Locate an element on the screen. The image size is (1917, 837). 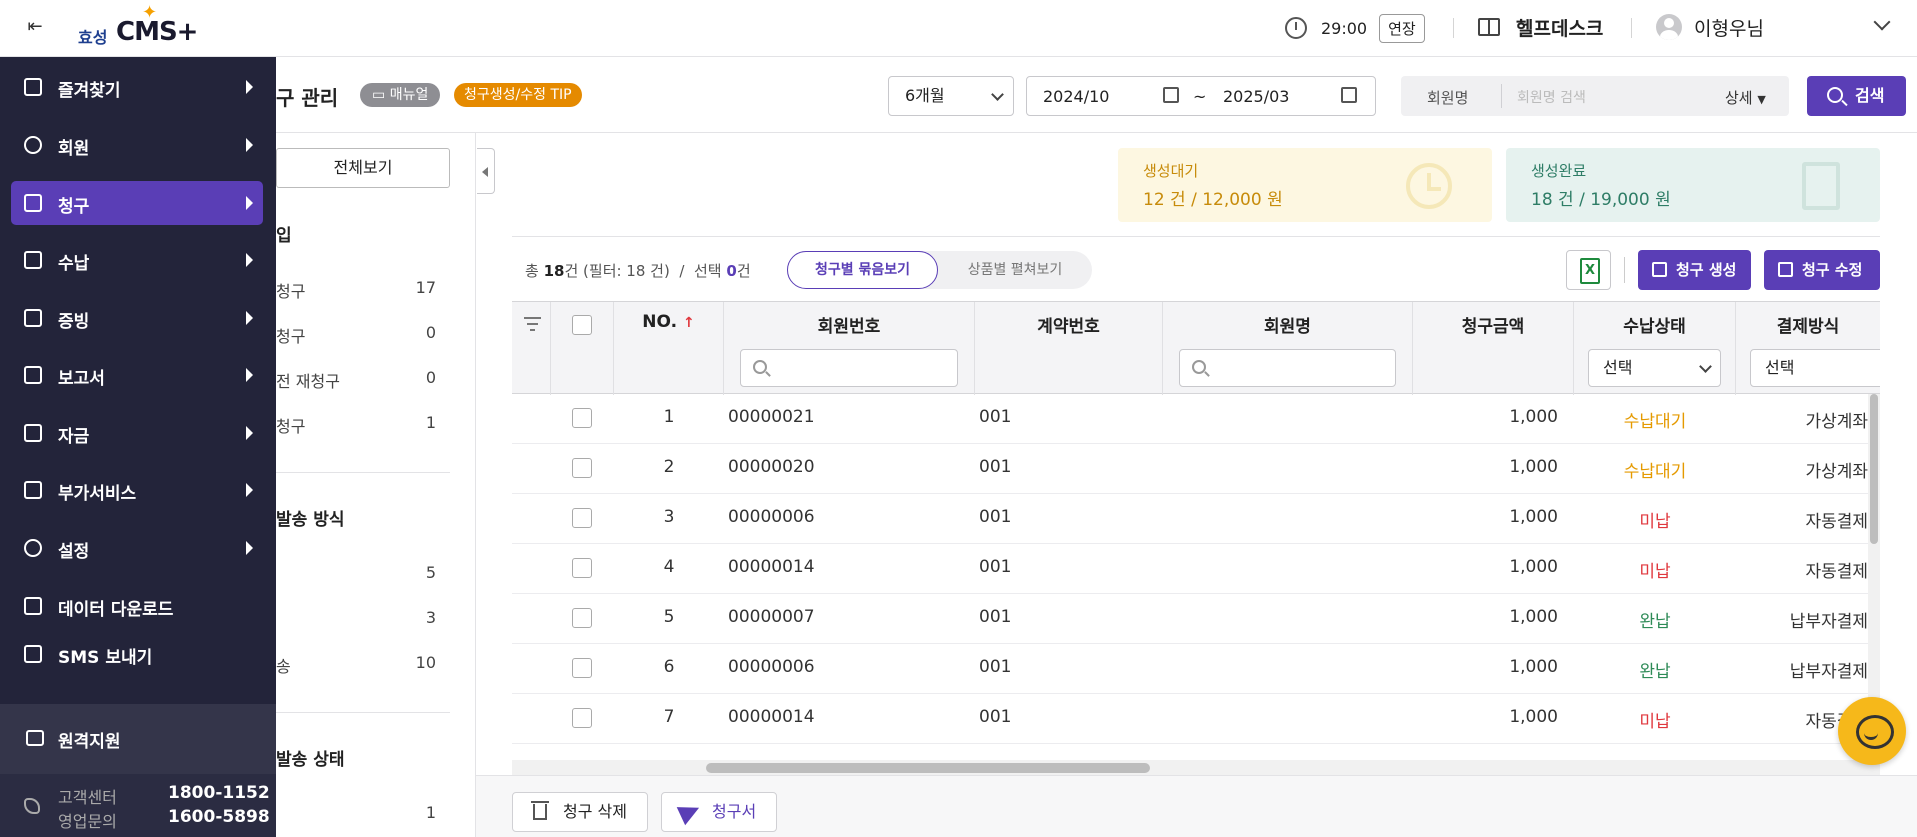
card-value: 12 건 / 12,000 원 is located at coordinates (1213, 200).